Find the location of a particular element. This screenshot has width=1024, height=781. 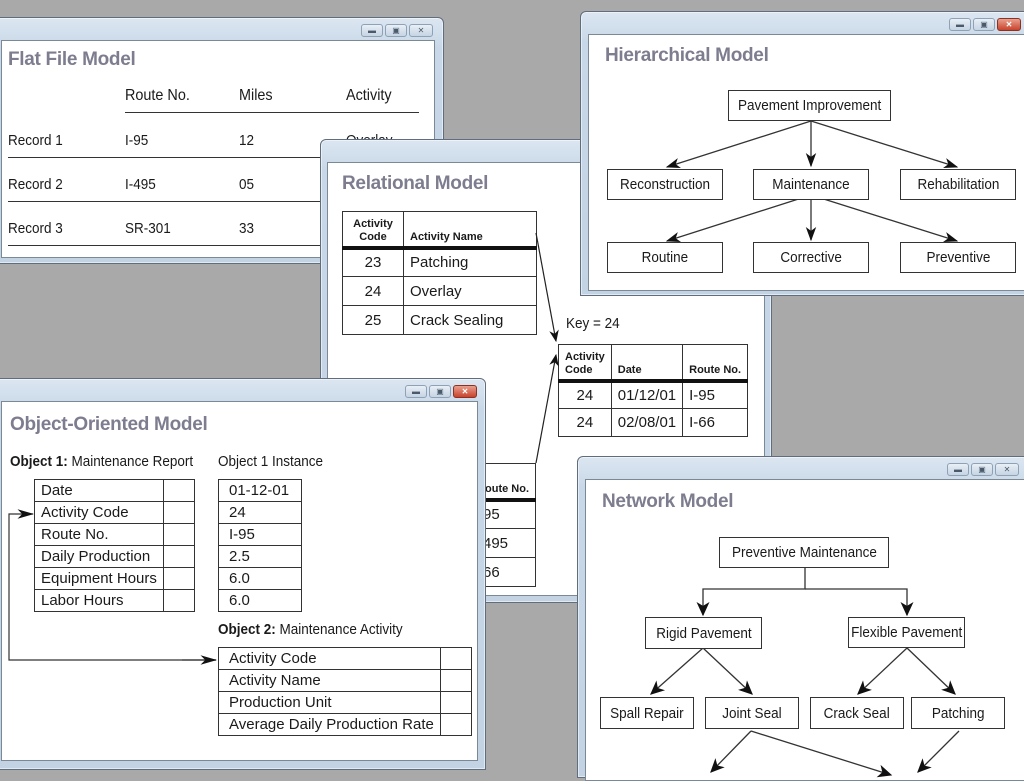

node-level1: Maintenance is located at coordinates (811, 184).